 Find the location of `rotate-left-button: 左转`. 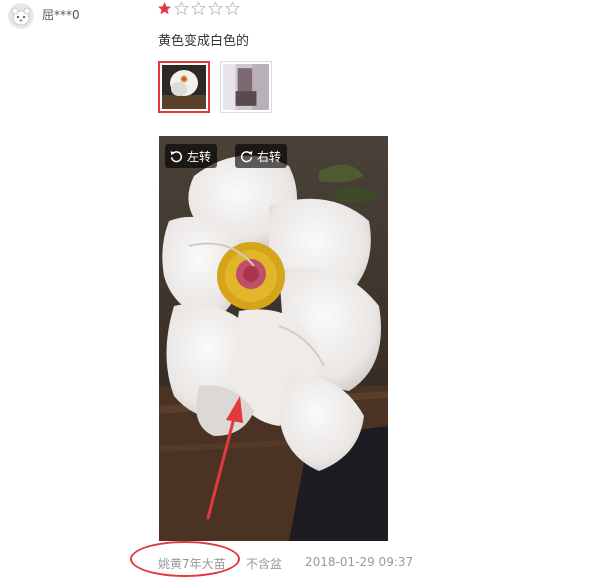

rotate-left-button: 左转 is located at coordinates (191, 156).